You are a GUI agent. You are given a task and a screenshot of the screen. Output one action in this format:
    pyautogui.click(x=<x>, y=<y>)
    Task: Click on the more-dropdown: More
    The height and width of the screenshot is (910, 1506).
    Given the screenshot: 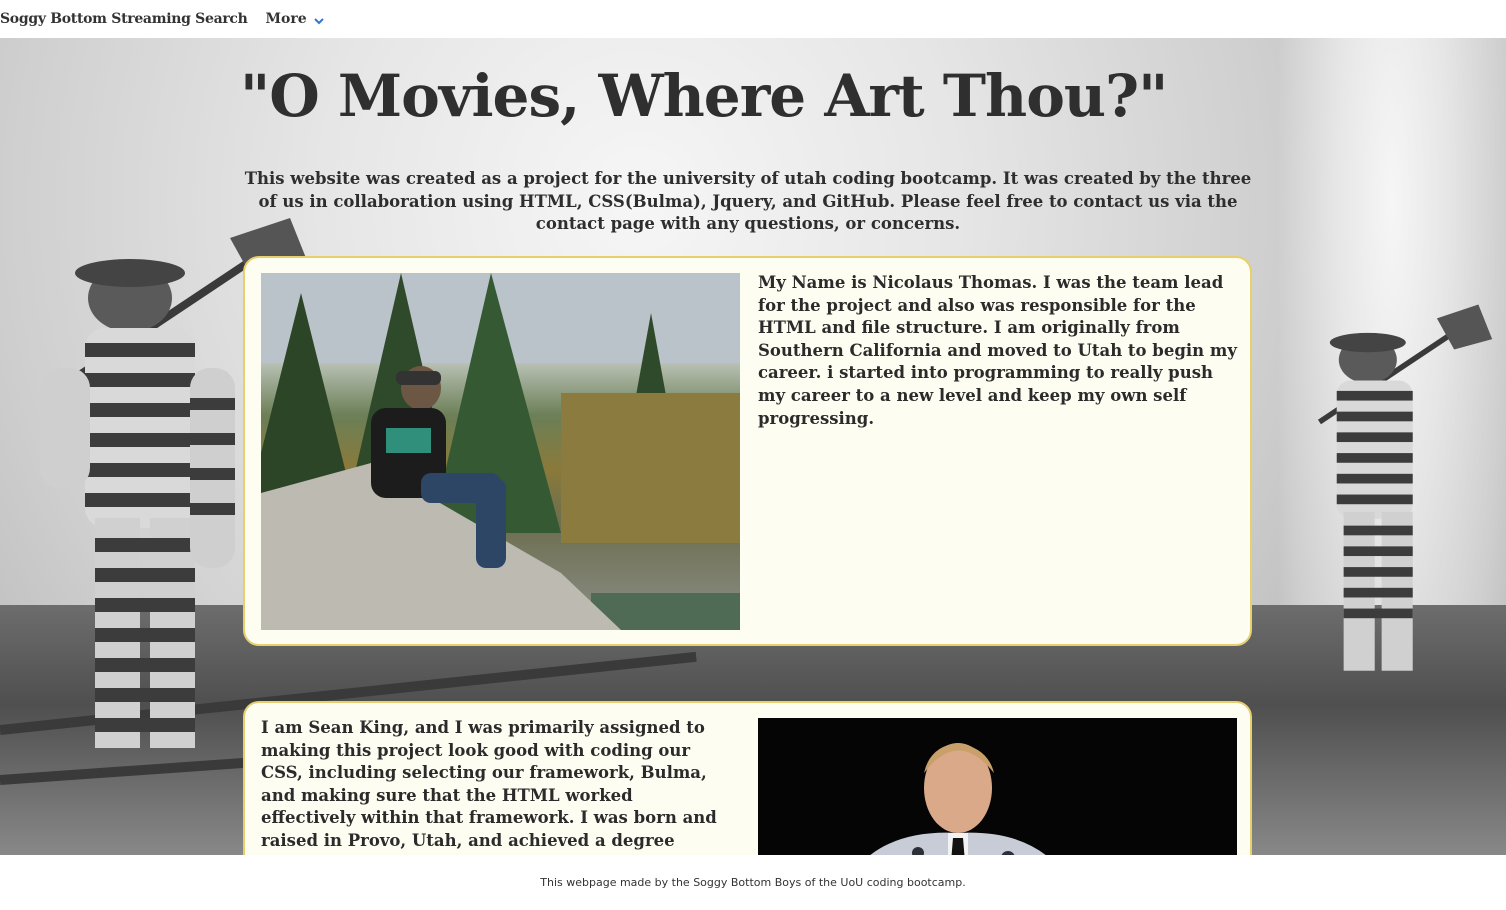 What is the action you would take?
    pyautogui.click(x=295, y=19)
    